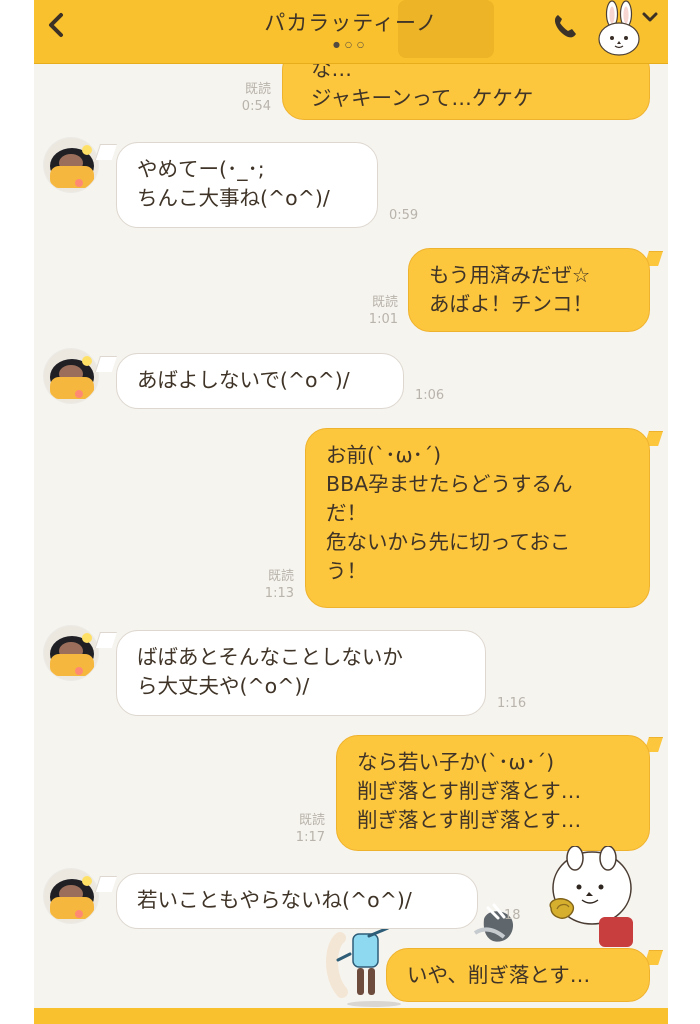 The width and height of the screenshot is (700, 1024). What do you see at coordinates (346, 571) in the screenshot?
I see `message-line: う！` at bounding box center [346, 571].